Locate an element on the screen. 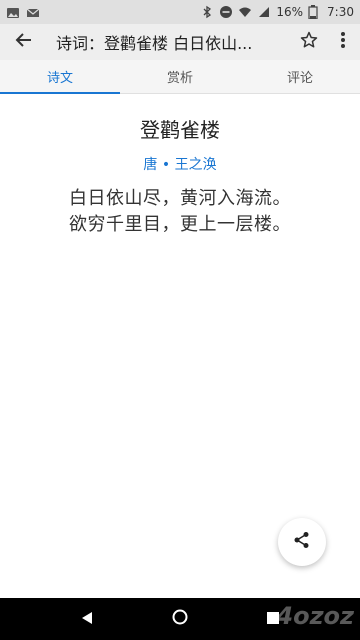 The height and width of the screenshot is (640, 360). star-outline-icon is located at coordinates (309, 42).